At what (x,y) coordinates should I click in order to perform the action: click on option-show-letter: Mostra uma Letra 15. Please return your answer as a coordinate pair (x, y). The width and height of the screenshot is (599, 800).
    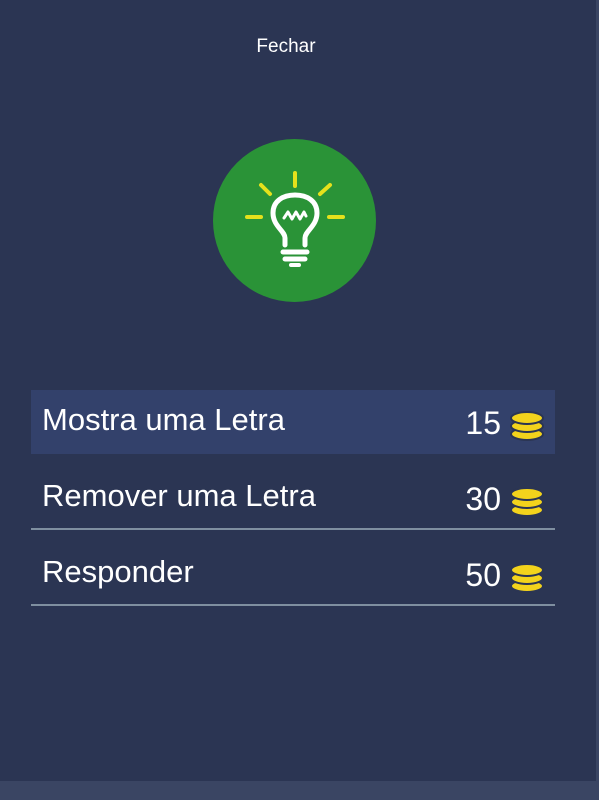
    Looking at the image, I should click on (293, 422).